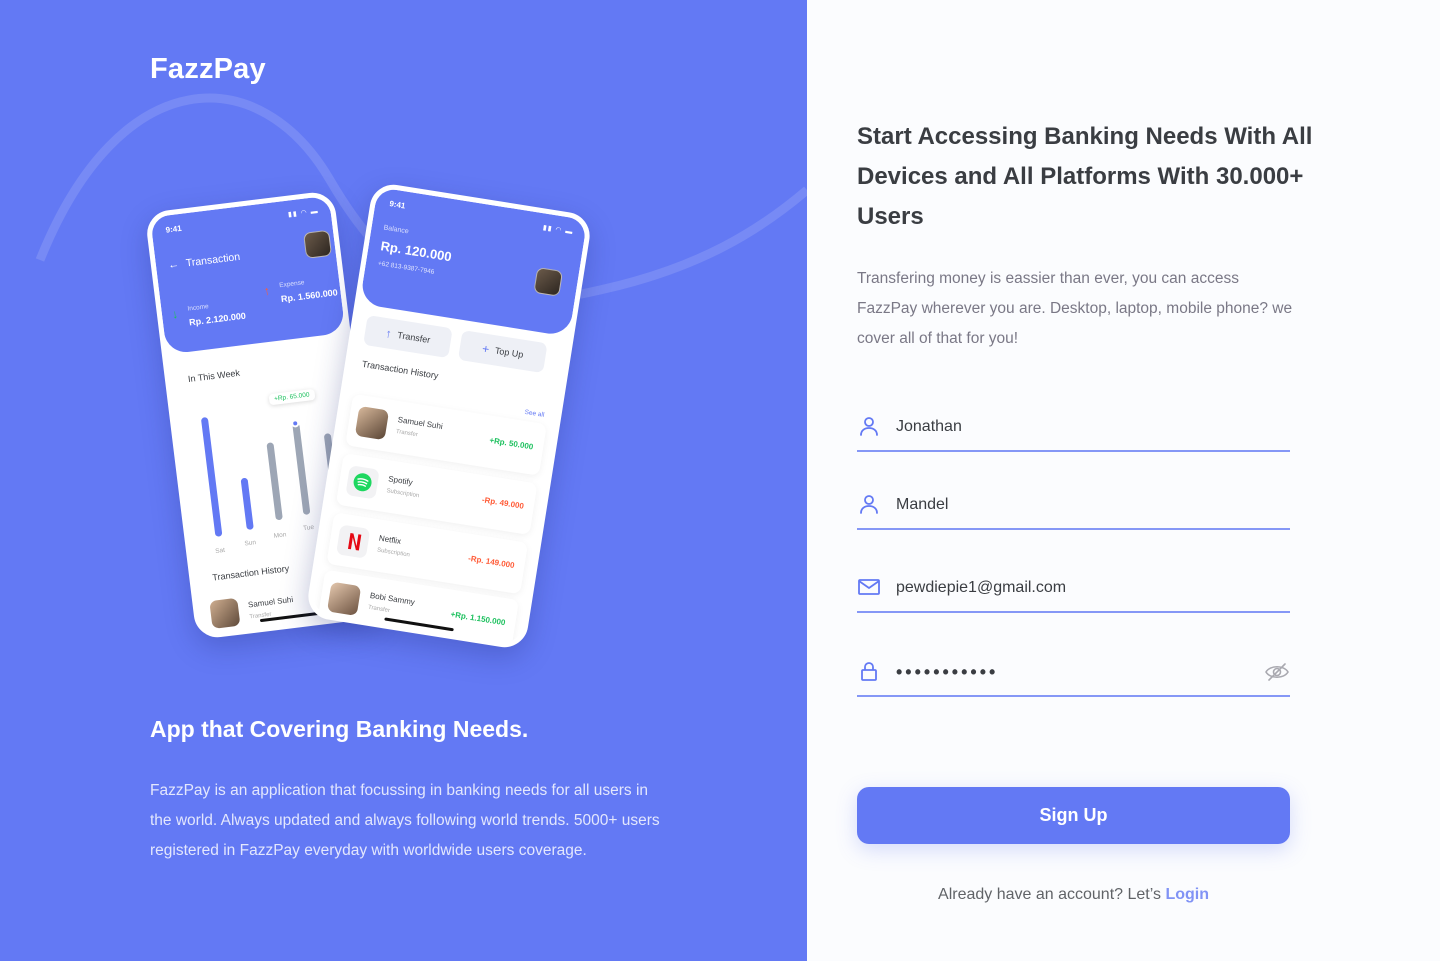 The image size is (1440, 961). Describe the element at coordinates (362, 482) in the screenshot. I see `spotify-icon` at that location.